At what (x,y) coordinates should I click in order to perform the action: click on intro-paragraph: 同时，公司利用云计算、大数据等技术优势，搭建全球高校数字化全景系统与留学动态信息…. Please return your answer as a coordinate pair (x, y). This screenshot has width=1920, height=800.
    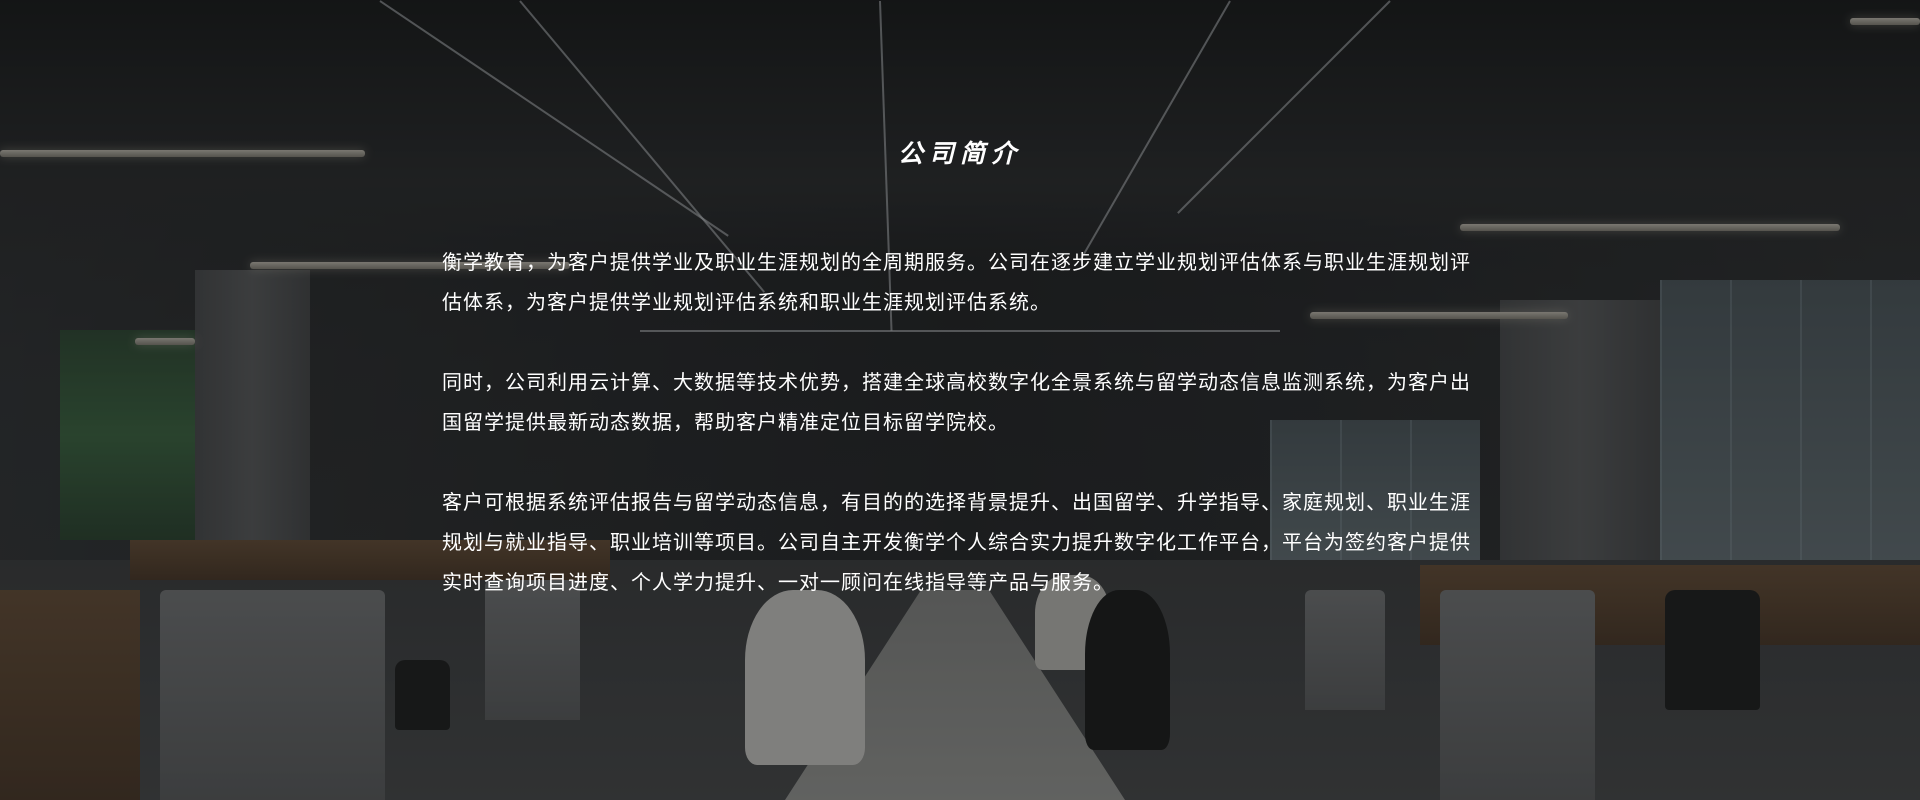
    Looking at the image, I should click on (956, 402).